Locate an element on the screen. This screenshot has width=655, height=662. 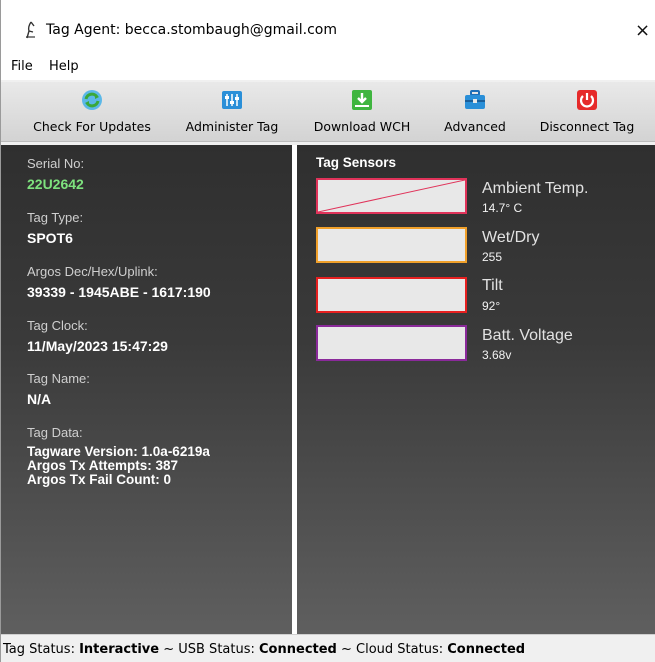
serial-value: 22U2642 is located at coordinates (55, 184).